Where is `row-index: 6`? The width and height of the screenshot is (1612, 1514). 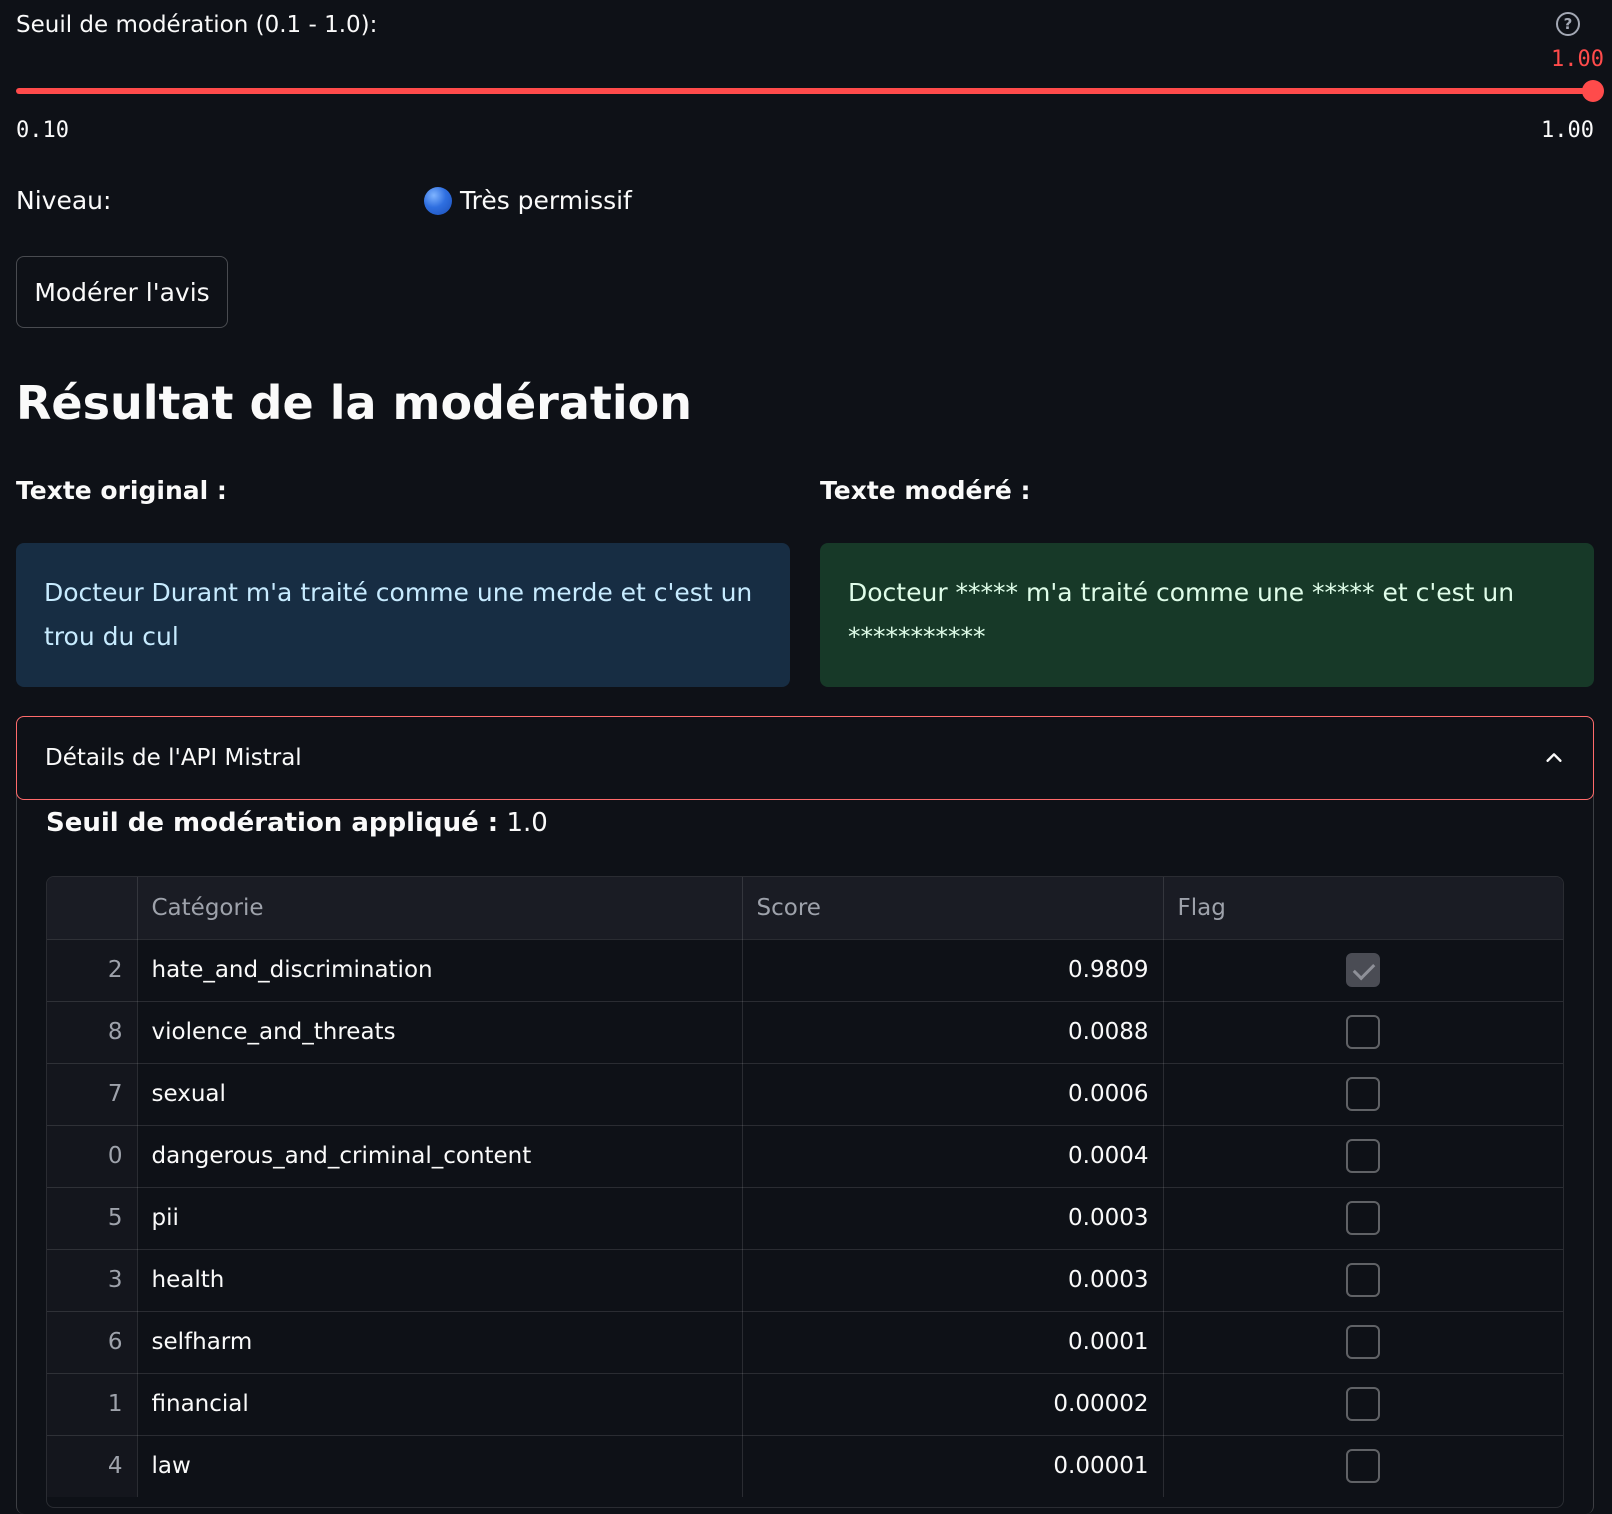
row-index: 6 is located at coordinates (92, 1342).